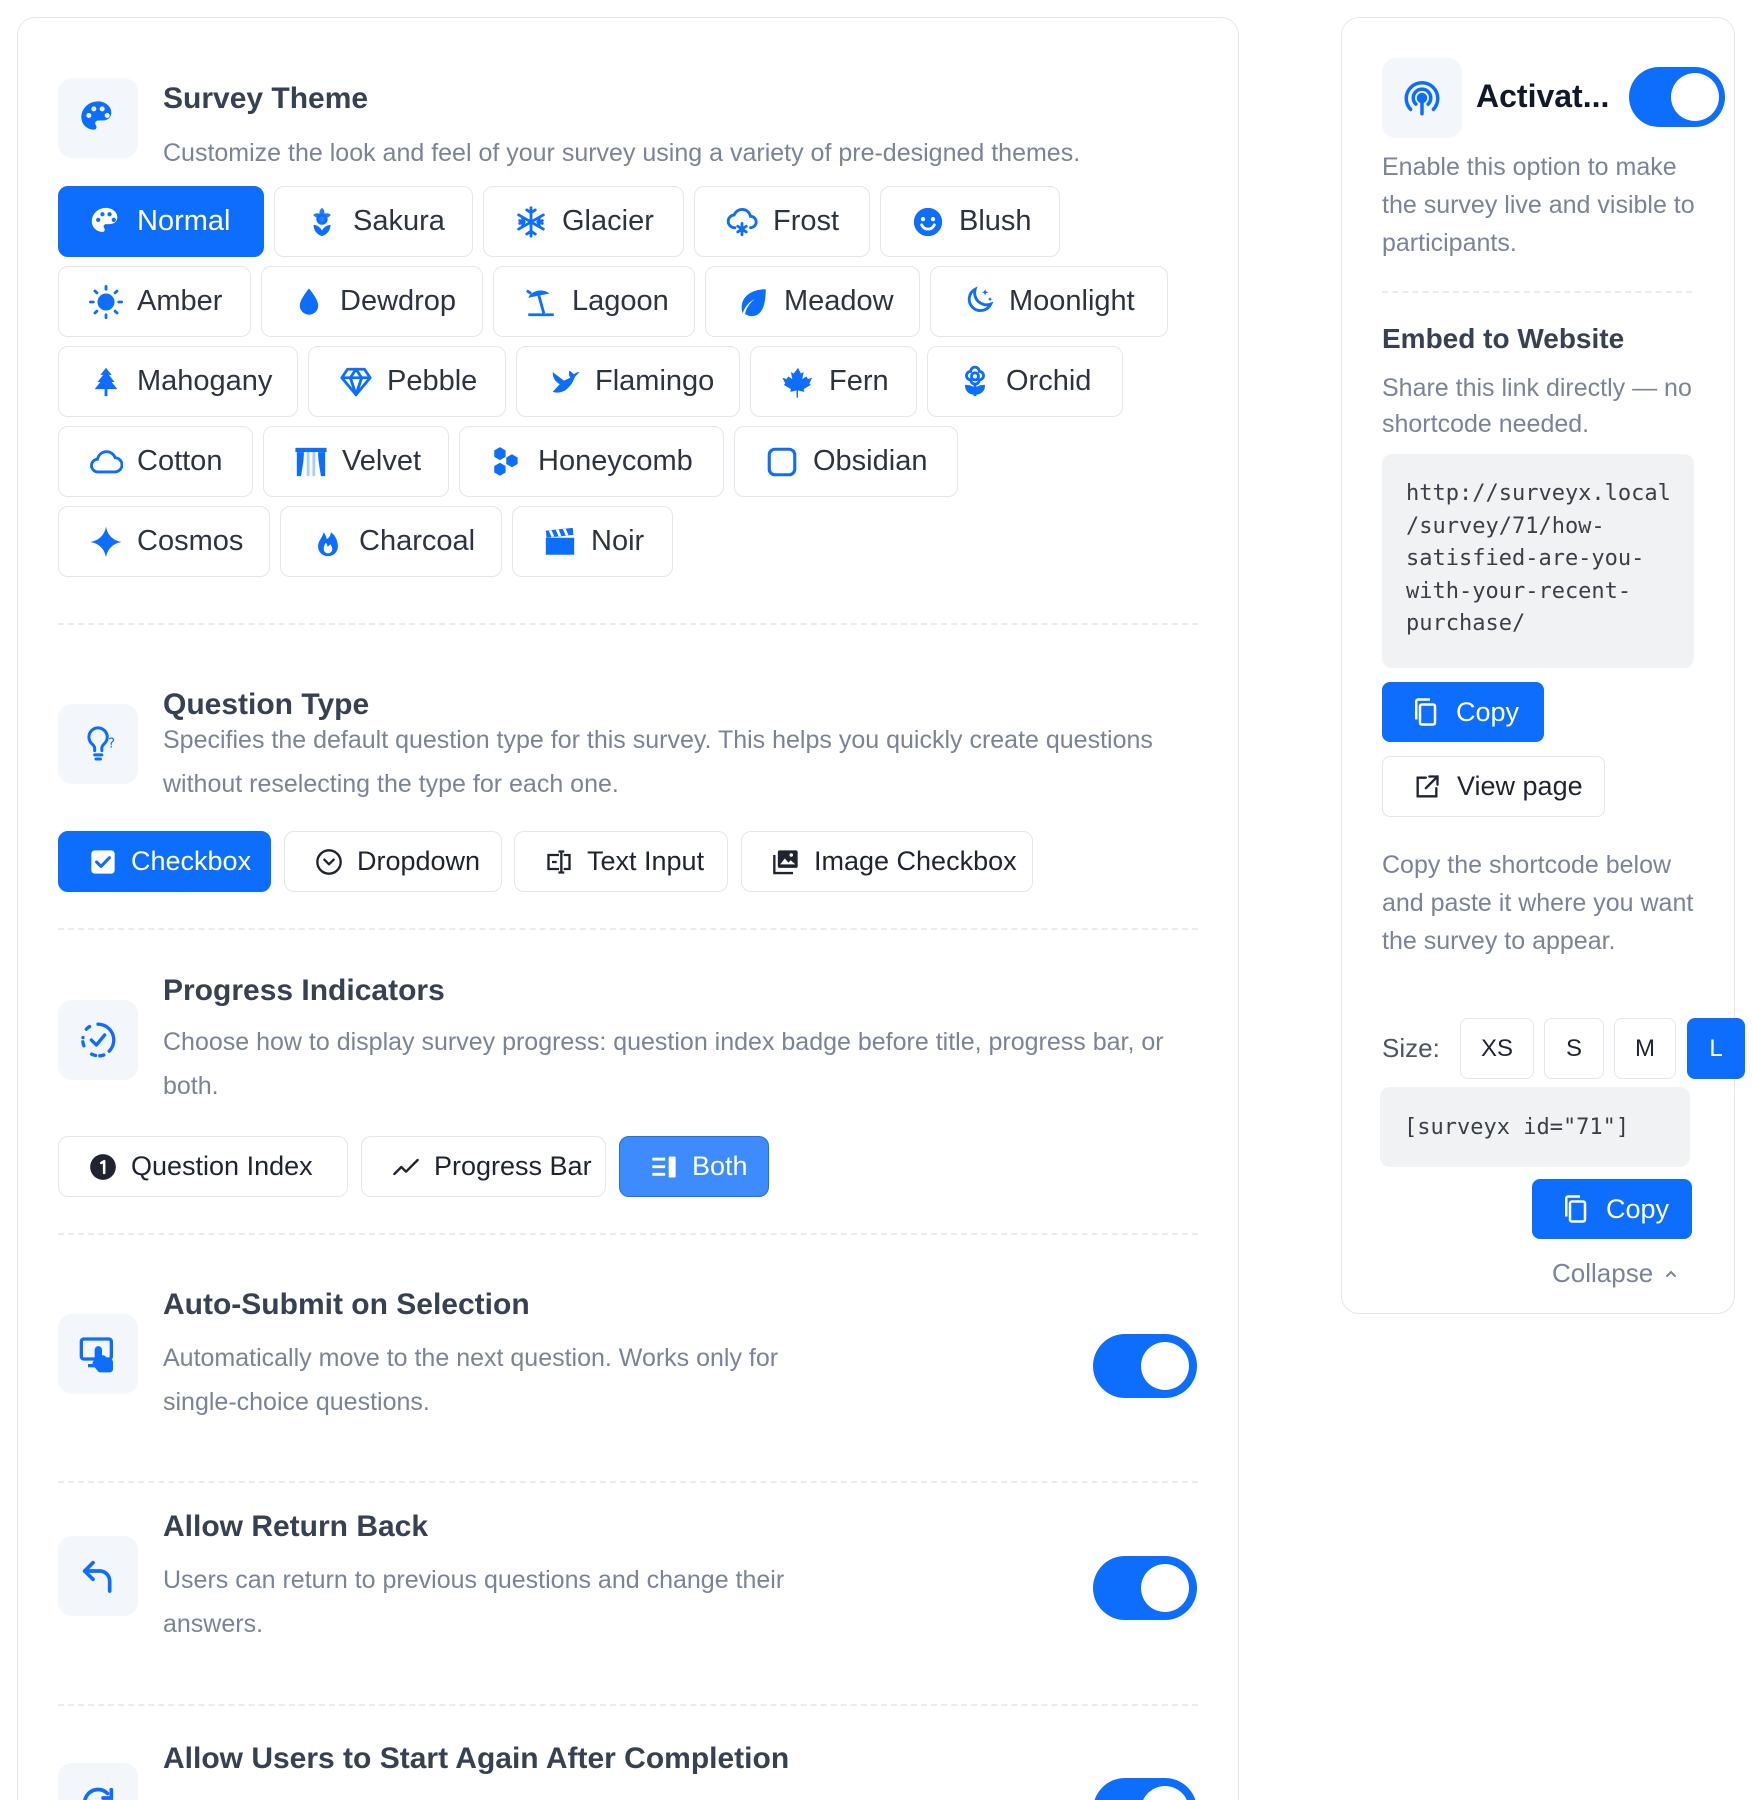  What do you see at coordinates (161, 221) in the screenshot?
I see `theme-normal-button: Normal` at bounding box center [161, 221].